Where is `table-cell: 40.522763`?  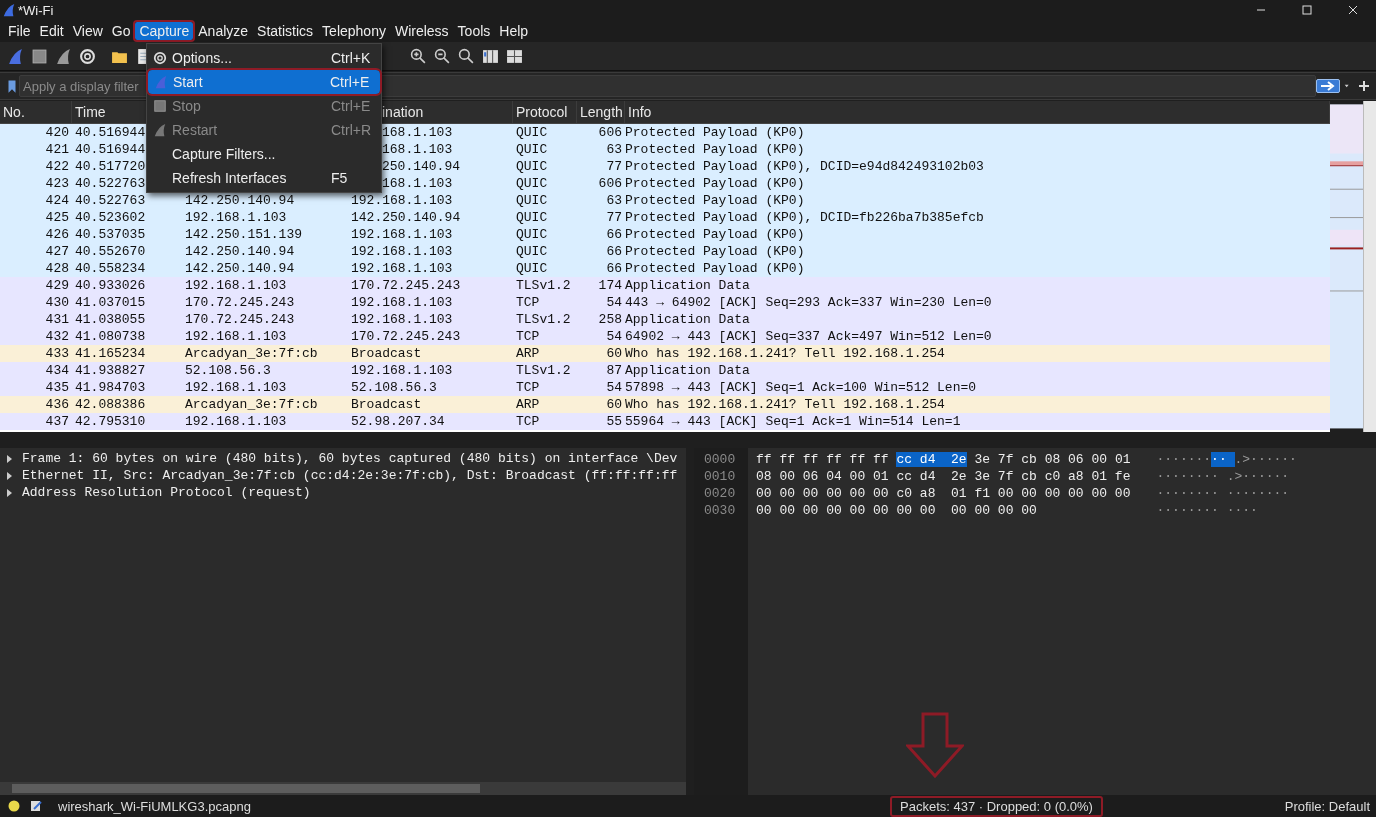
table-cell: 40.522763 is located at coordinates (110, 200).